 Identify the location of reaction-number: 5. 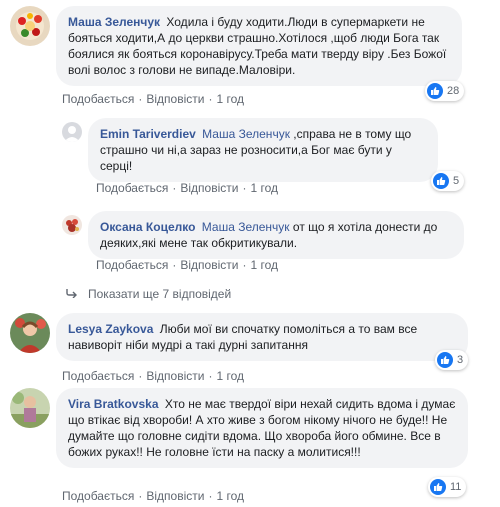
(456, 181).